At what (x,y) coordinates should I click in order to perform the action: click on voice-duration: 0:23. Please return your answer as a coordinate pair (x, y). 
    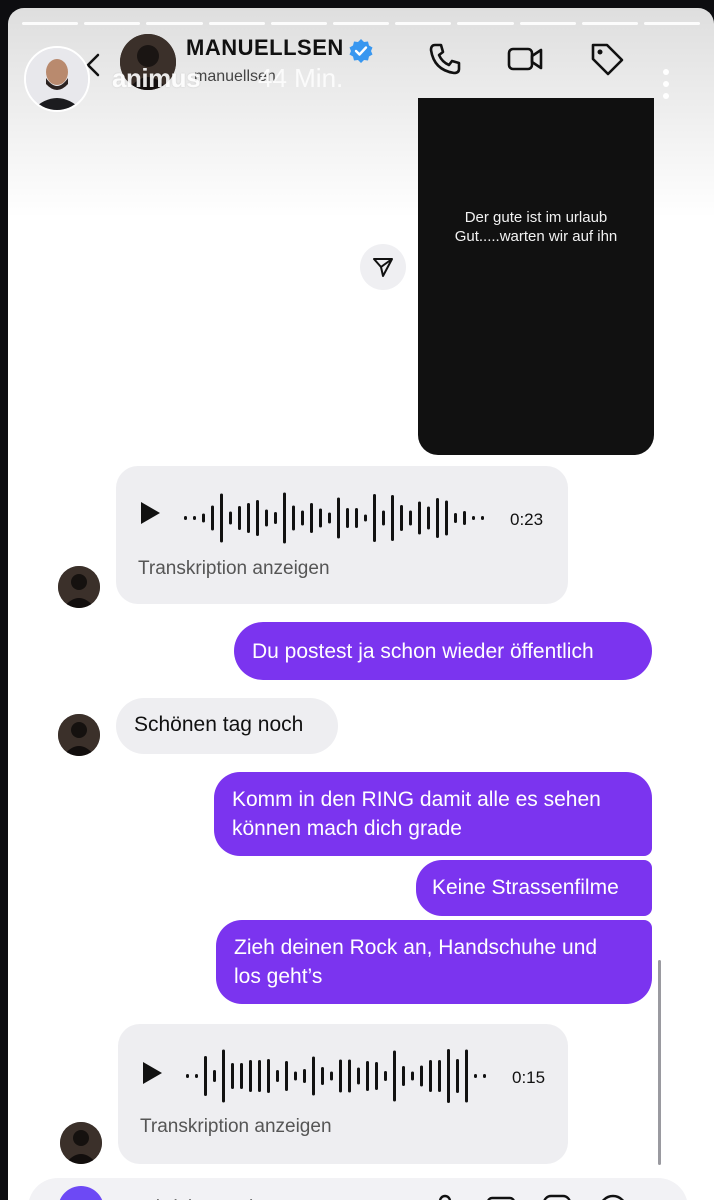
    Looking at the image, I should click on (527, 519).